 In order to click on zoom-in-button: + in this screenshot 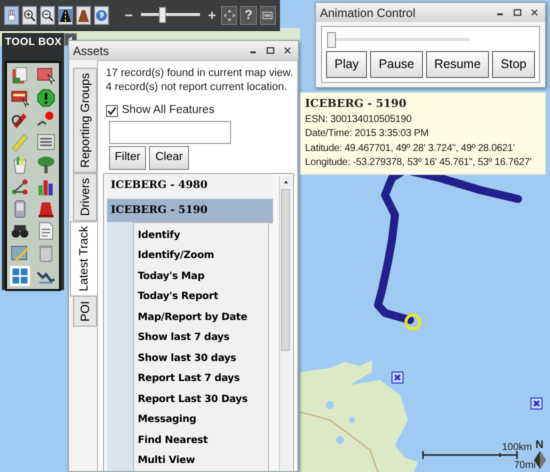, I will do `click(212, 15)`.